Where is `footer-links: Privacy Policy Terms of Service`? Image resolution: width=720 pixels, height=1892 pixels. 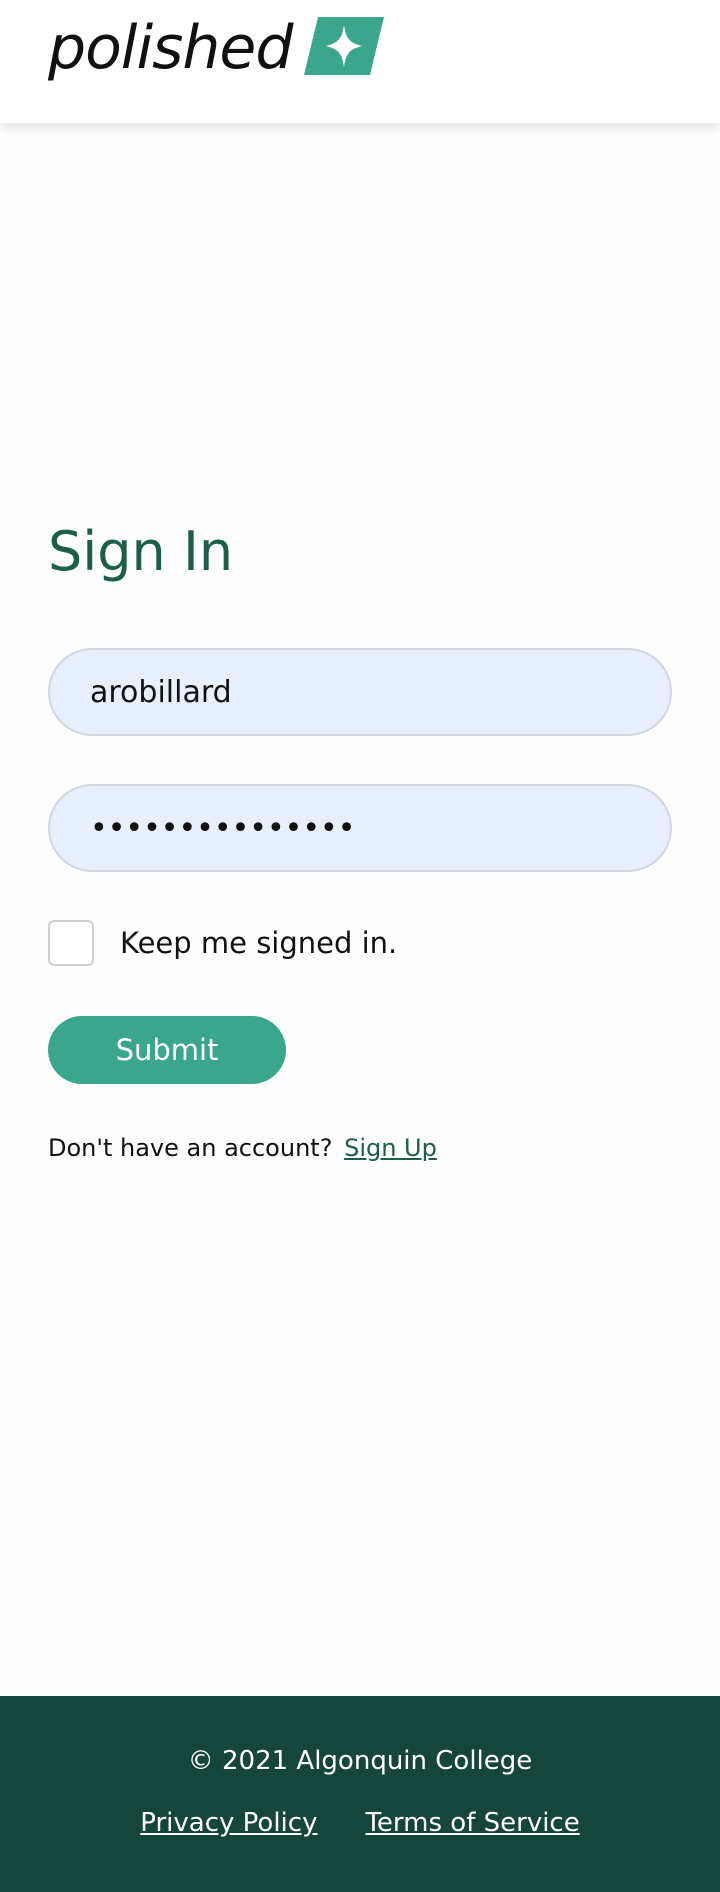 footer-links: Privacy Policy Terms of Service is located at coordinates (360, 1823).